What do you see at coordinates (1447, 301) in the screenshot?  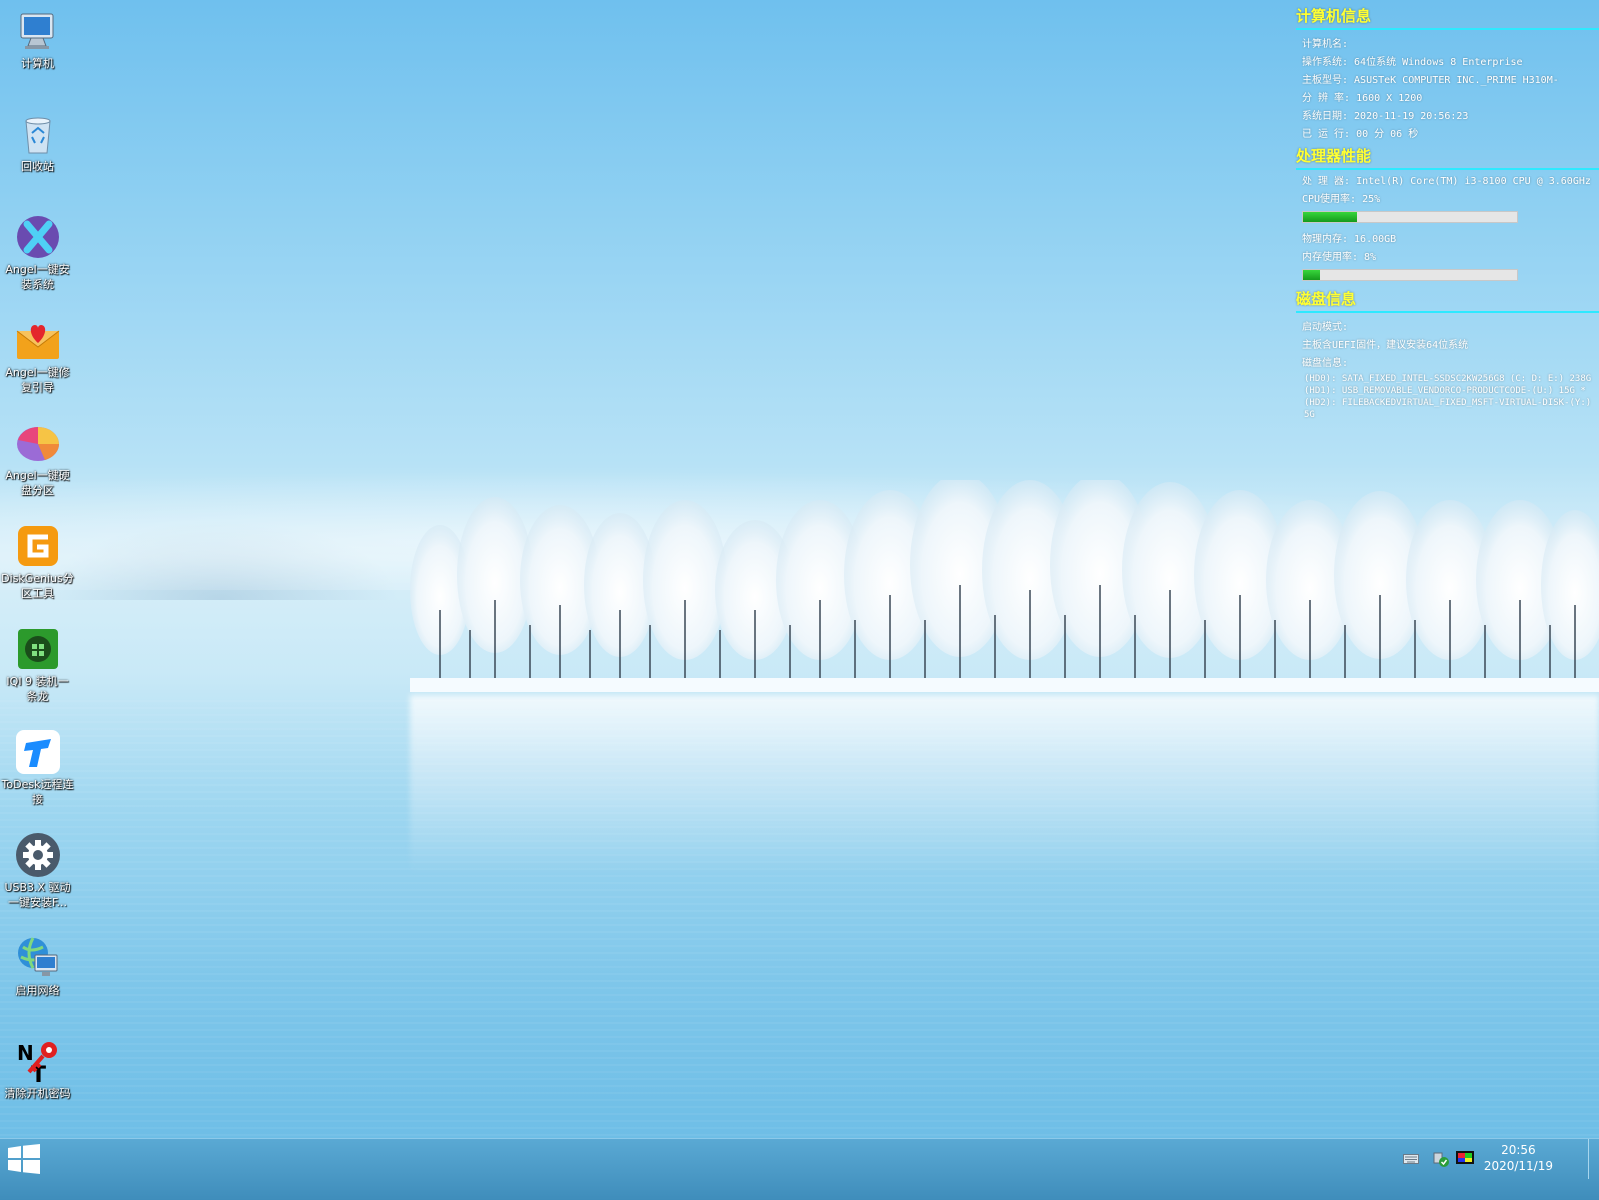 I see `disk-info-title: 磁盘信息` at bounding box center [1447, 301].